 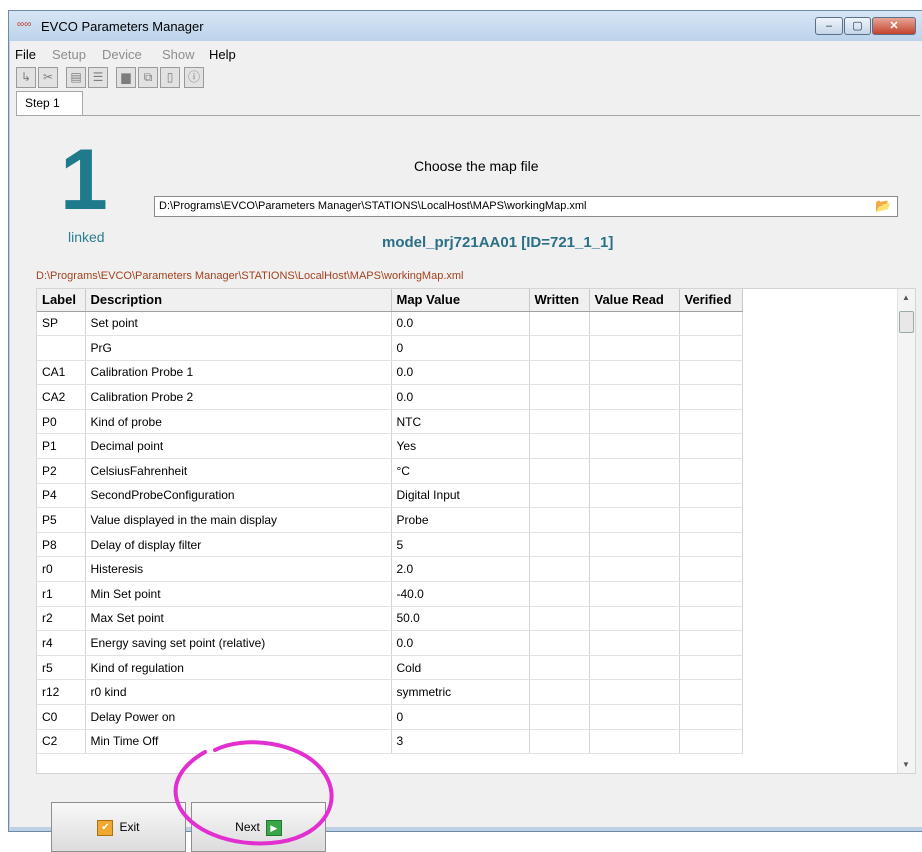 I want to click on header-map-value: Map Value, so click(x=460, y=300).